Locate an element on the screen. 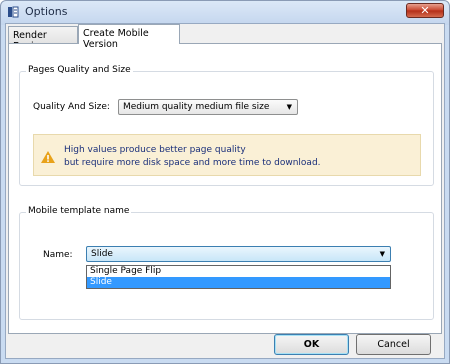 Image resolution: width=450 pixels, height=364 pixels. template-select-value: Slide is located at coordinates (102, 254).